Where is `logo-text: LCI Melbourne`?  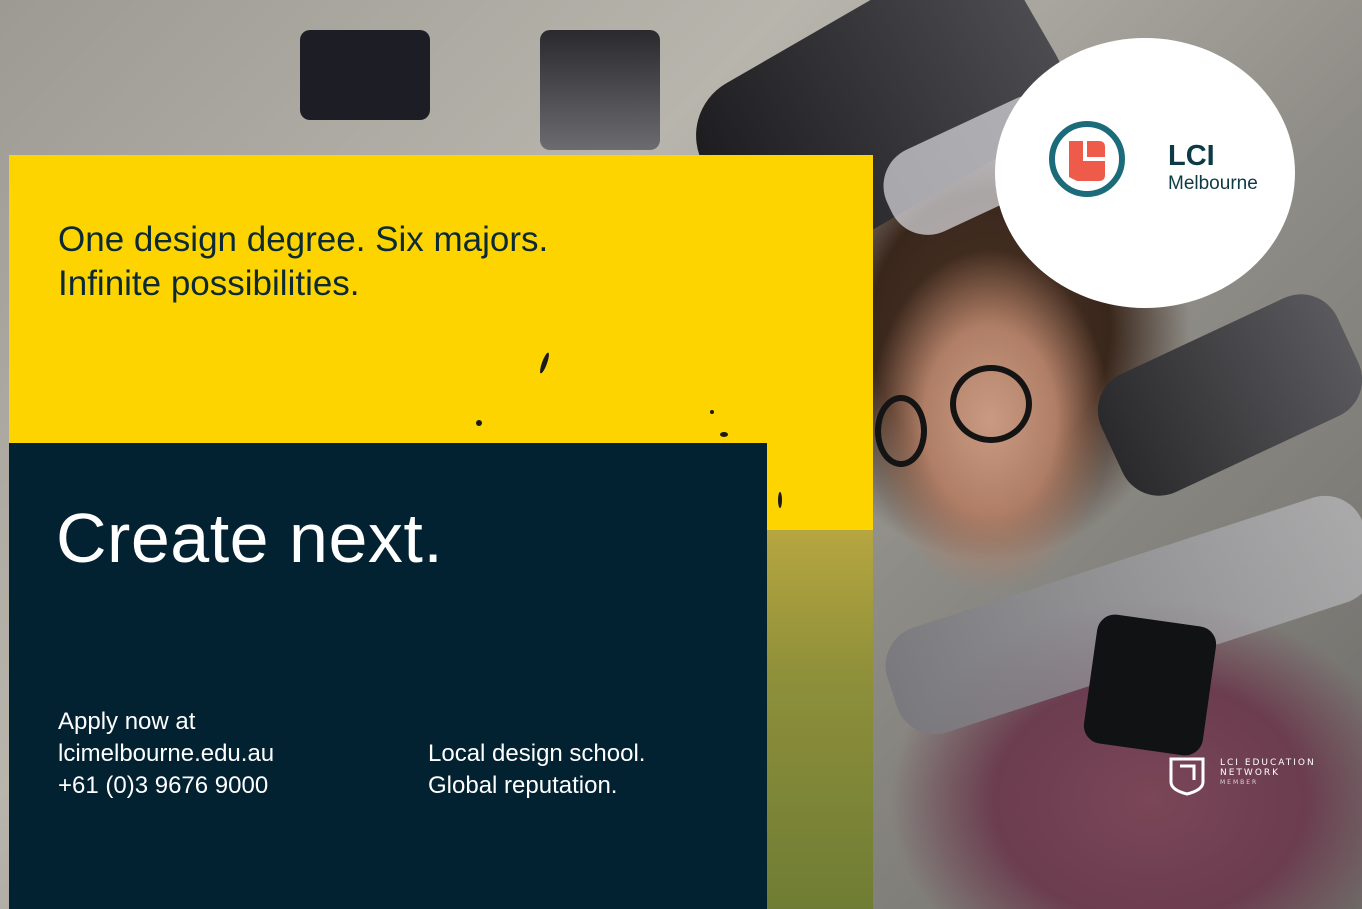 logo-text: LCI Melbourne is located at coordinates (1213, 168).